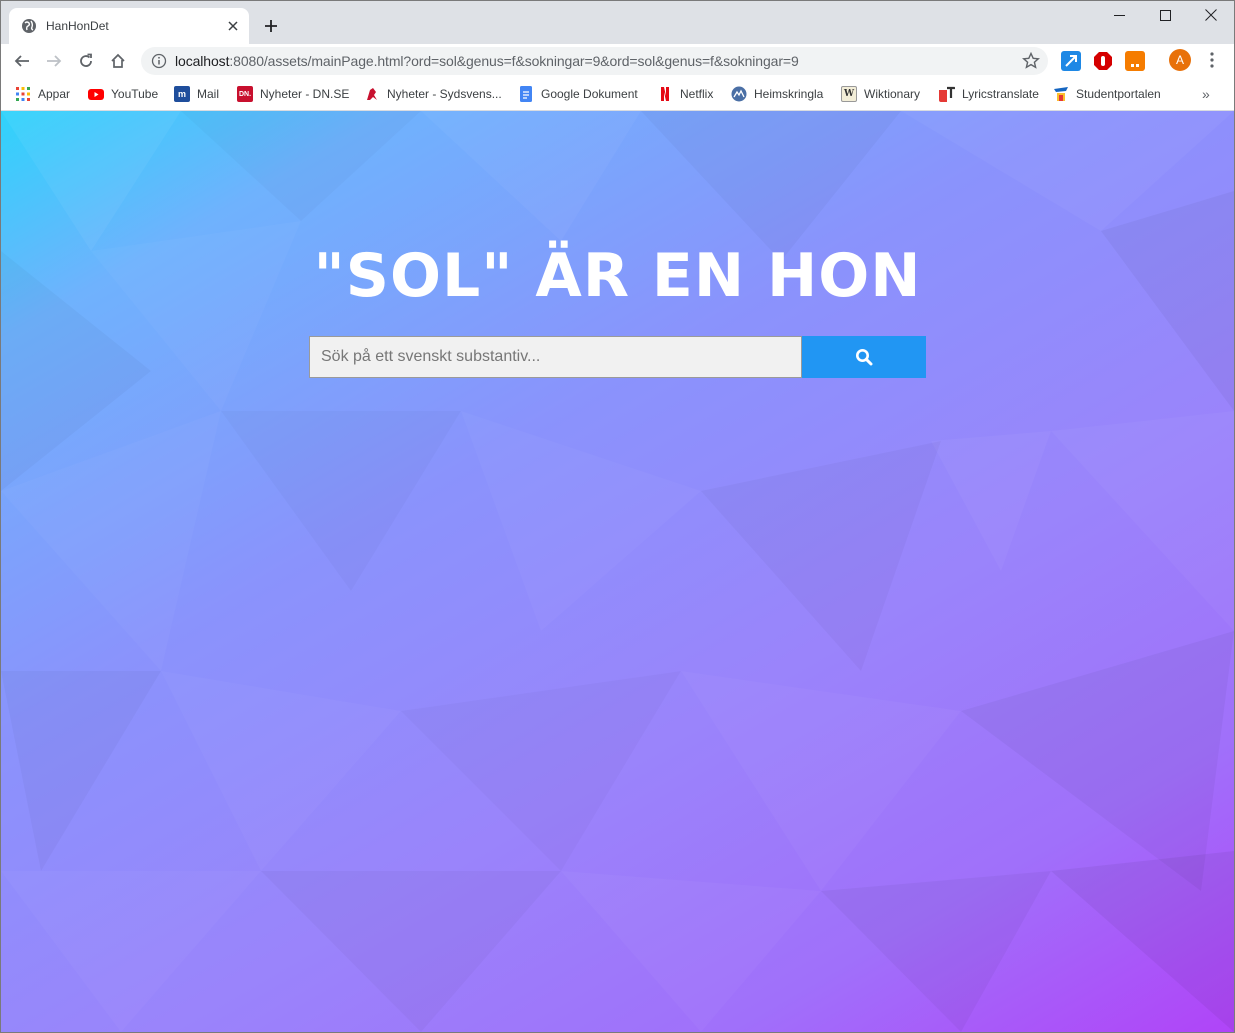  I want to click on forward-arrow-icon, so click(54, 61).